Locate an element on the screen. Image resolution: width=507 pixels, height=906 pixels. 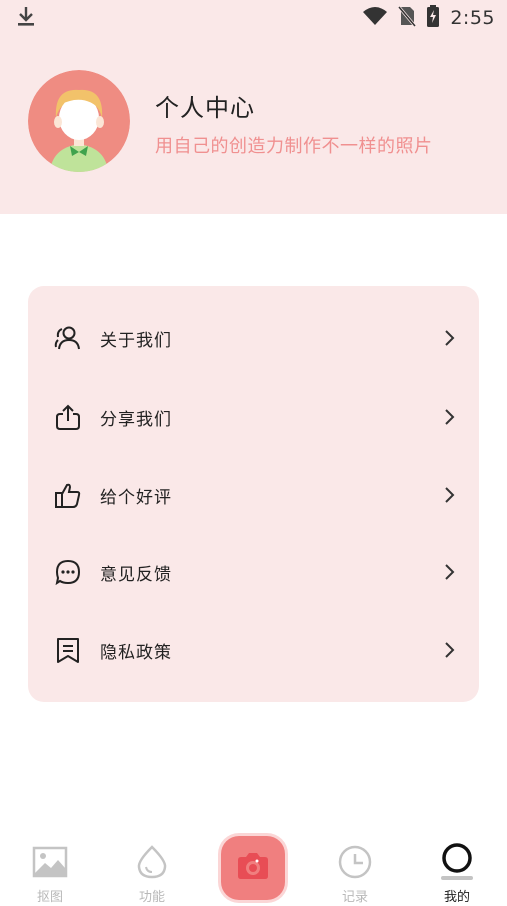
menu-item-label: 意见反馈 is located at coordinates (136, 574).